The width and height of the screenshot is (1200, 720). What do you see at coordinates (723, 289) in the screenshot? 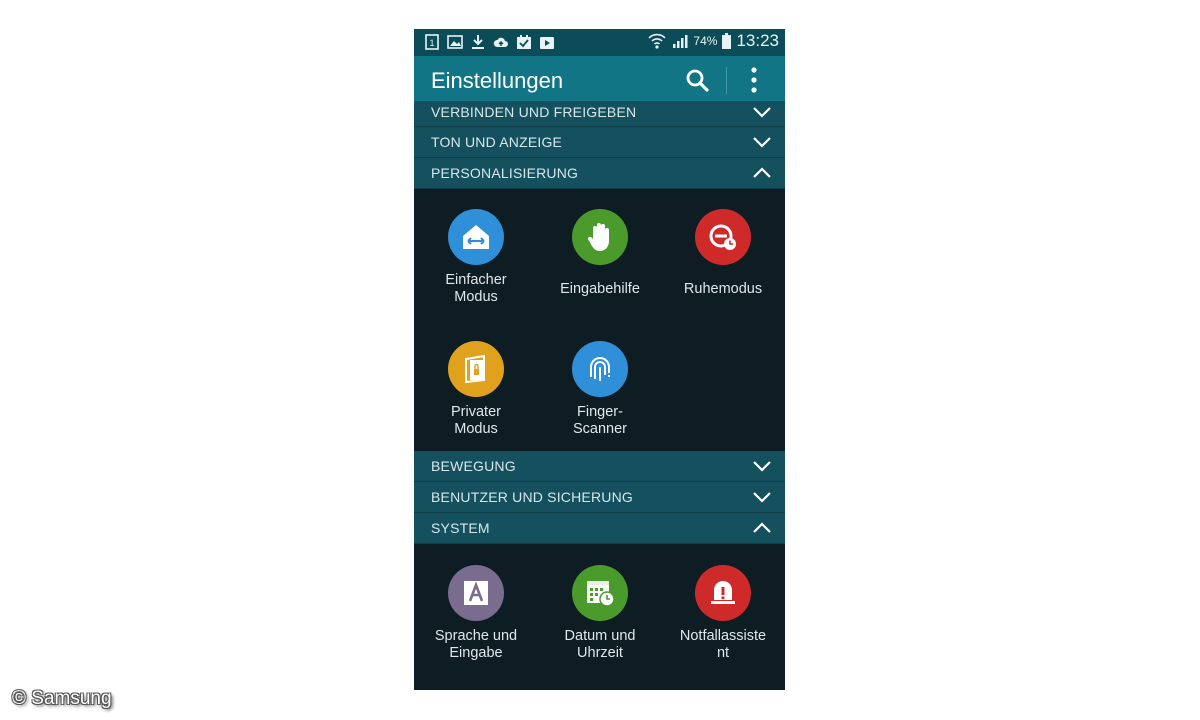
I see `tile-label: Ruhemodus` at bounding box center [723, 289].